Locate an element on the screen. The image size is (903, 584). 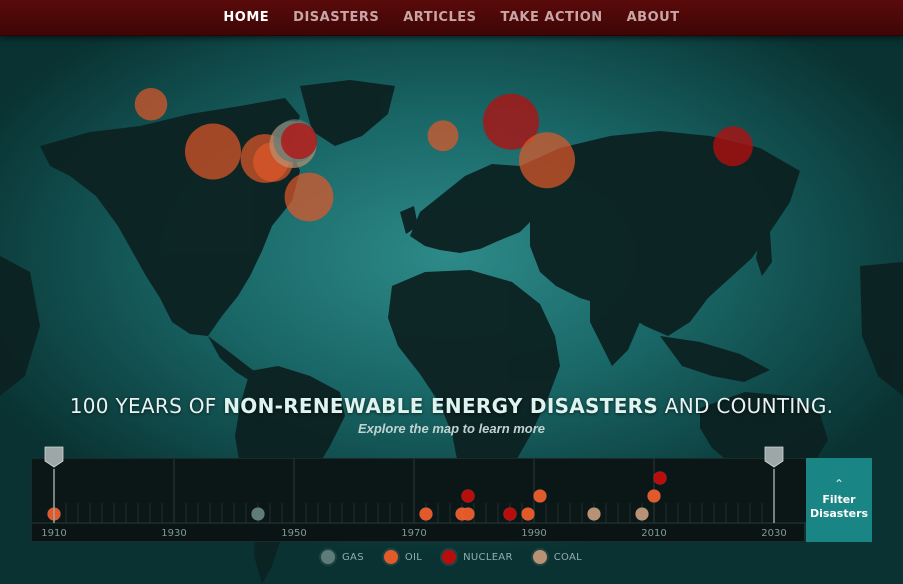
legend-item-gas: GAS is located at coordinates (342, 557).